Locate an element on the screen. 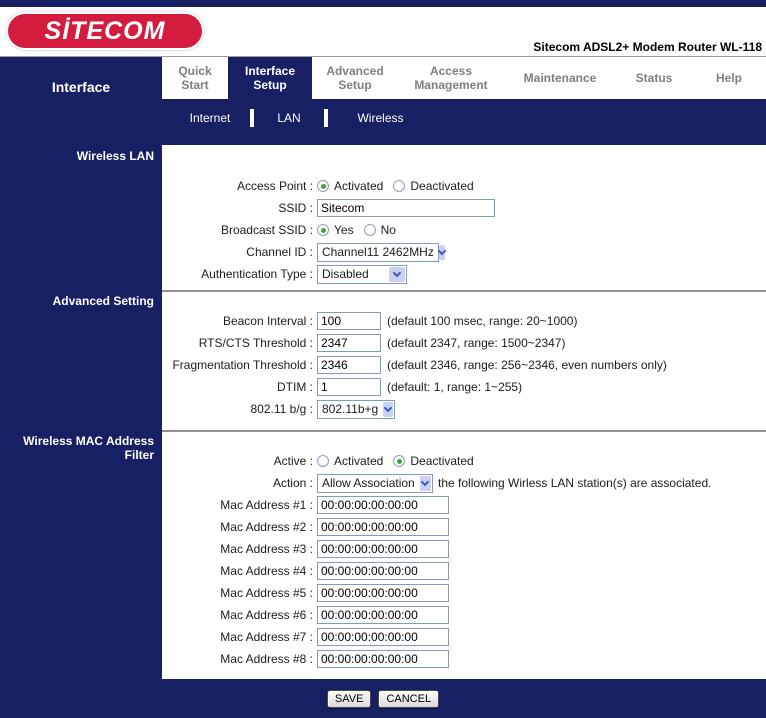 This screenshot has width=766, height=718. mac-address-5-input is located at coordinates (383, 593).